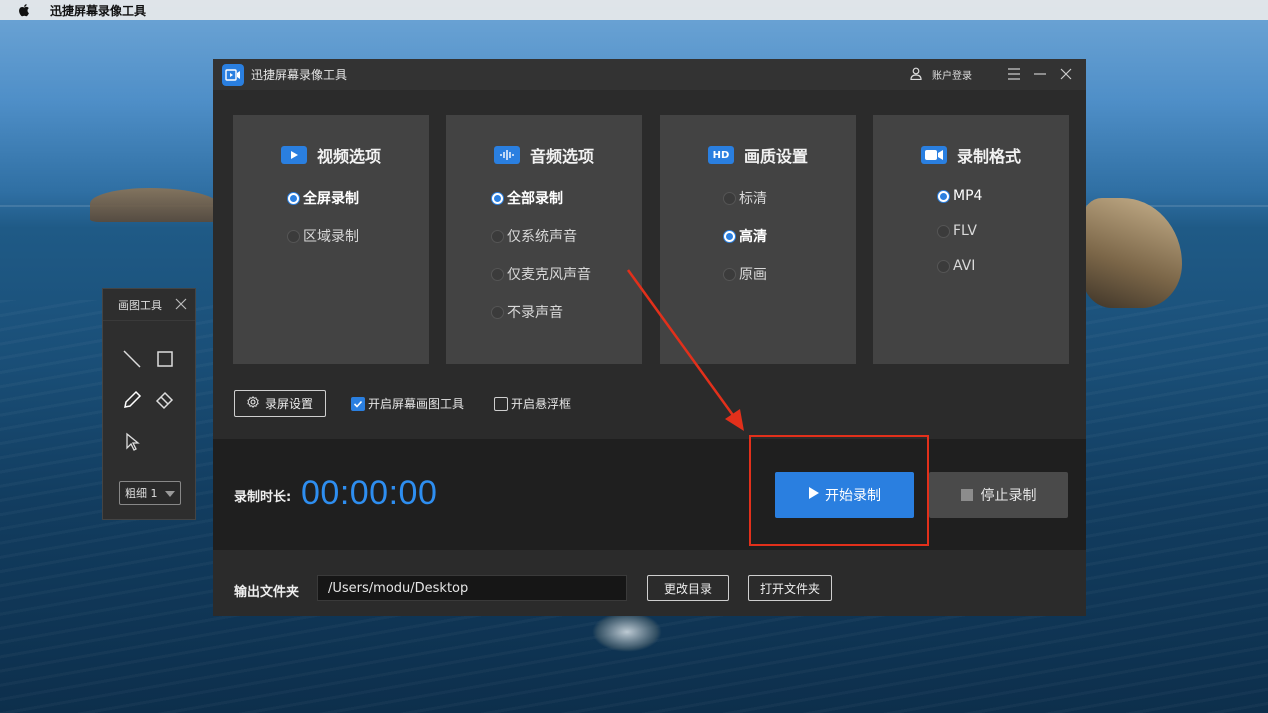 This screenshot has width=1268, height=713. I want to click on radio-format-flv: FLV, so click(957, 231).